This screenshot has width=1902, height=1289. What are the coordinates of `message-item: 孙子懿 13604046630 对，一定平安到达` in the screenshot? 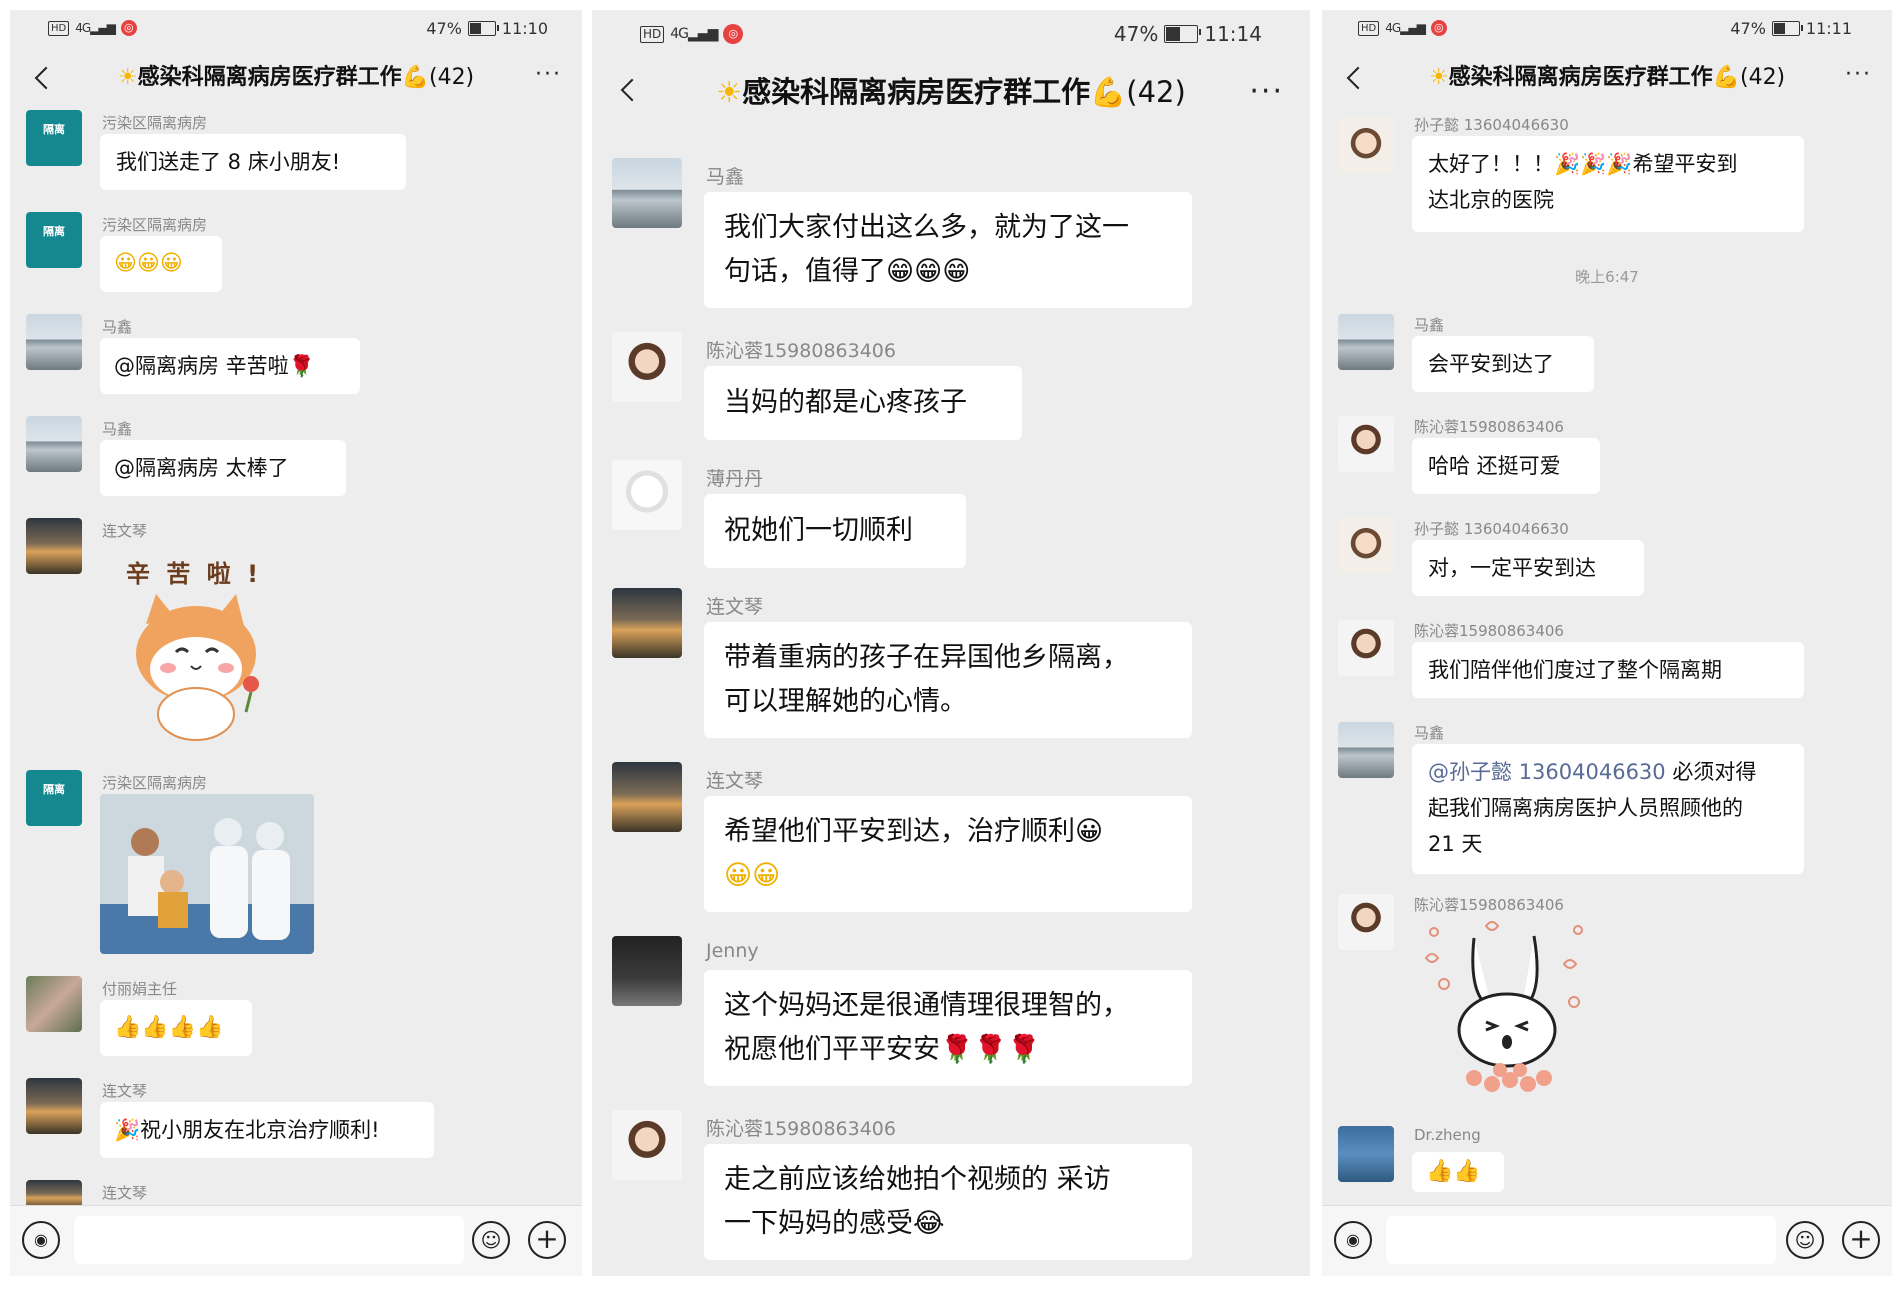 It's located at (1608, 558).